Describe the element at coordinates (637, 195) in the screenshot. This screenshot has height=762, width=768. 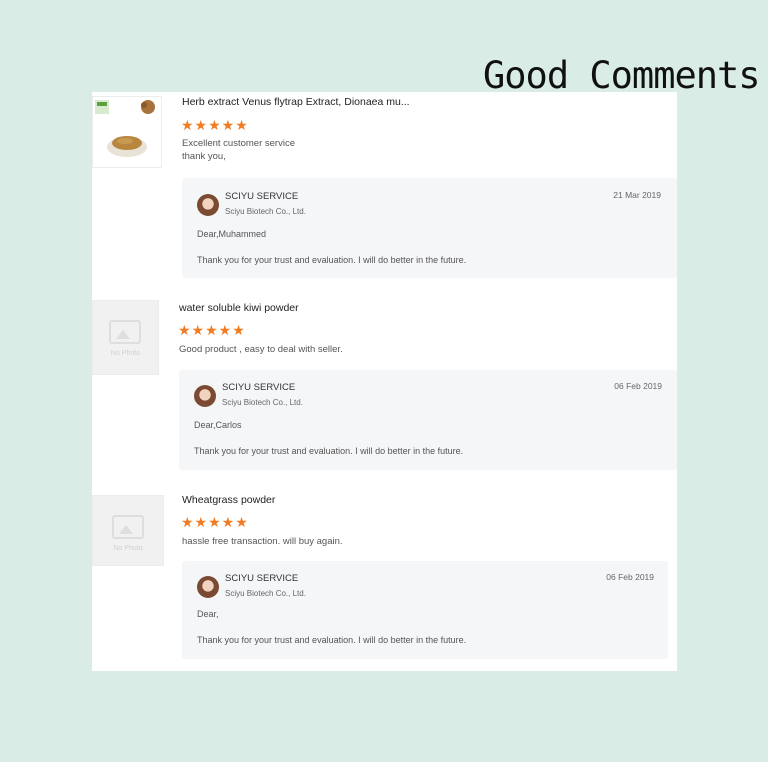
I see `reply-date: 21 Mar 2019` at that location.